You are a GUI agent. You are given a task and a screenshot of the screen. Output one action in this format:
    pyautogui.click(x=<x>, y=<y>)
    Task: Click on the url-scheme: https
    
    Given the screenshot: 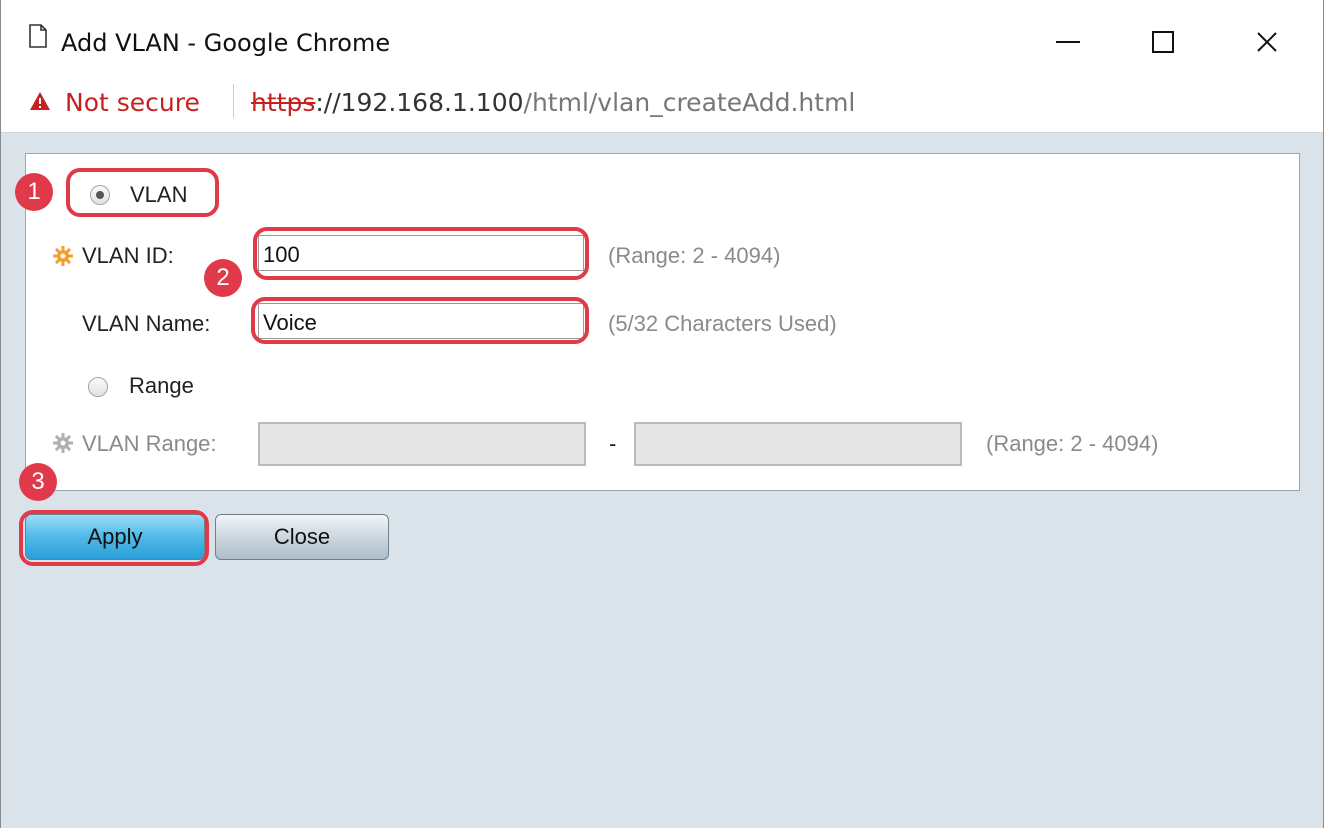 What is the action you would take?
    pyautogui.click(x=283, y=102)
    